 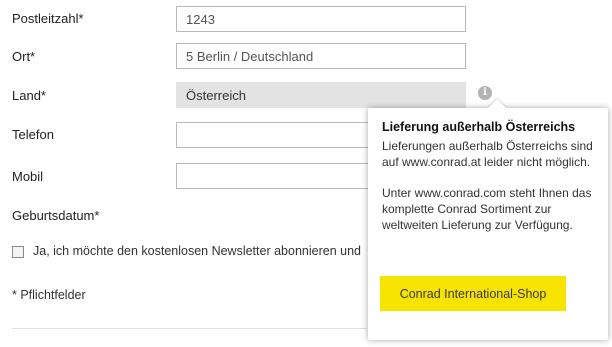 I want to click on country-select-value: Österreich, so click(x=216, y=95).